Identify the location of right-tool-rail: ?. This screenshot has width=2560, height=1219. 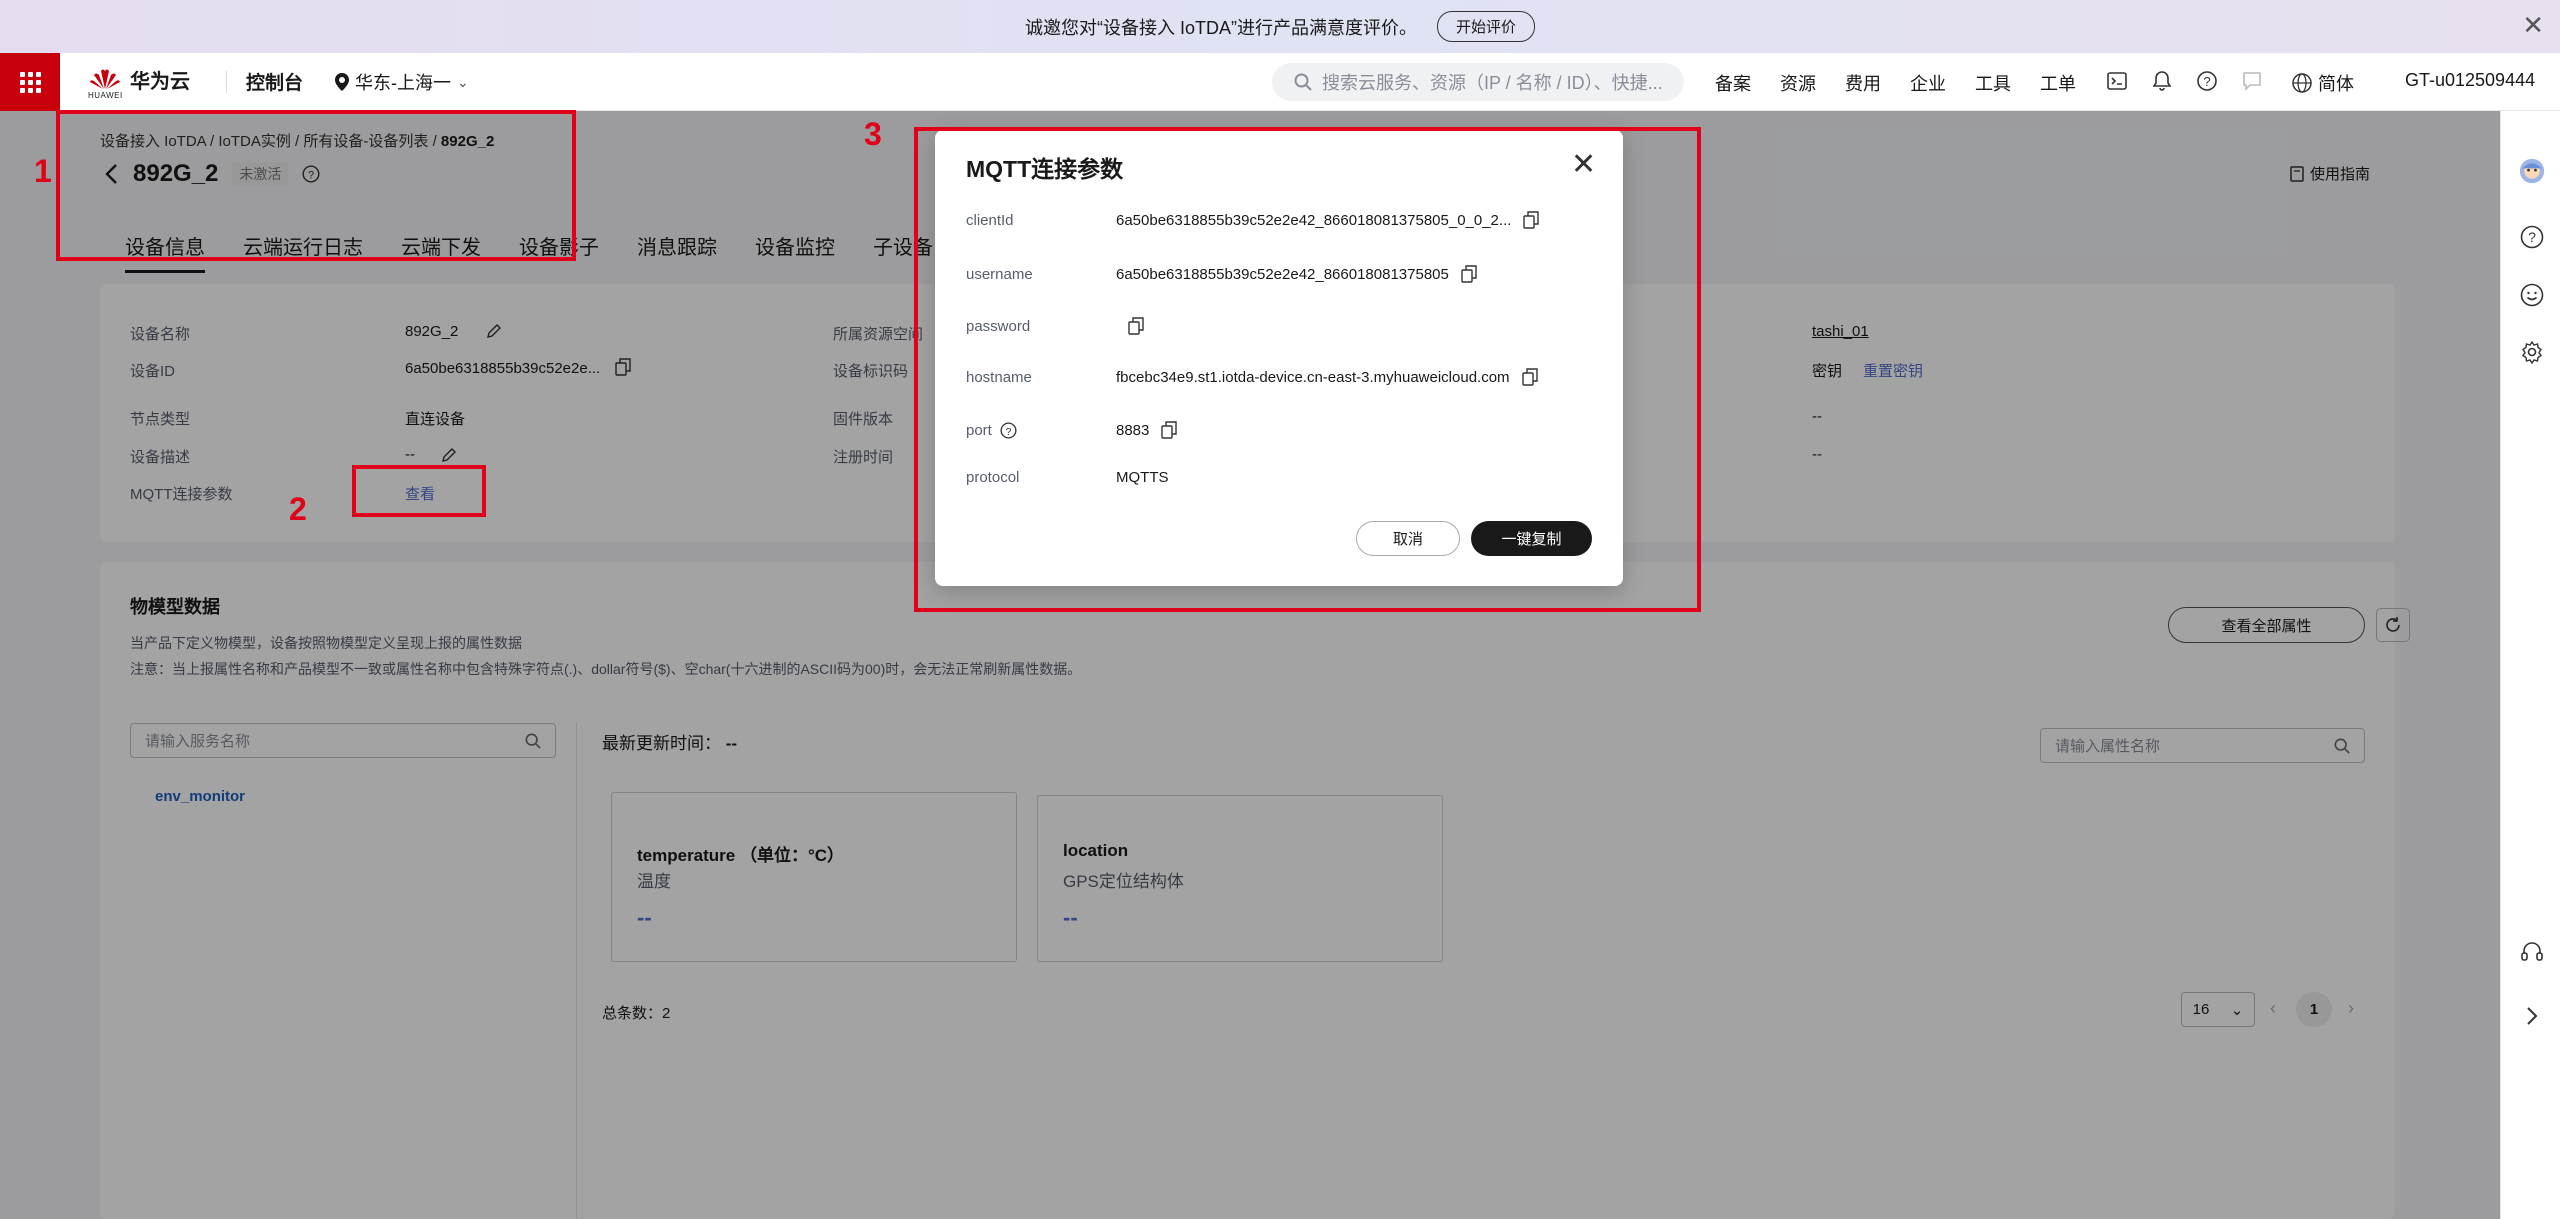
(2530, 665).